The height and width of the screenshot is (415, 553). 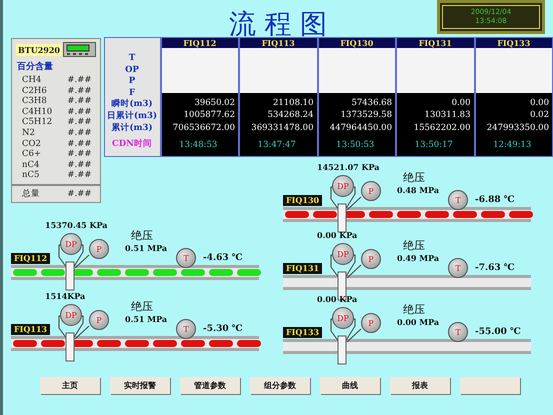 What do you see at coordinates (223, 258) in the screenshot?
I see `temperature-reading: -4.63 ℃` at bounding box center [223, 258].